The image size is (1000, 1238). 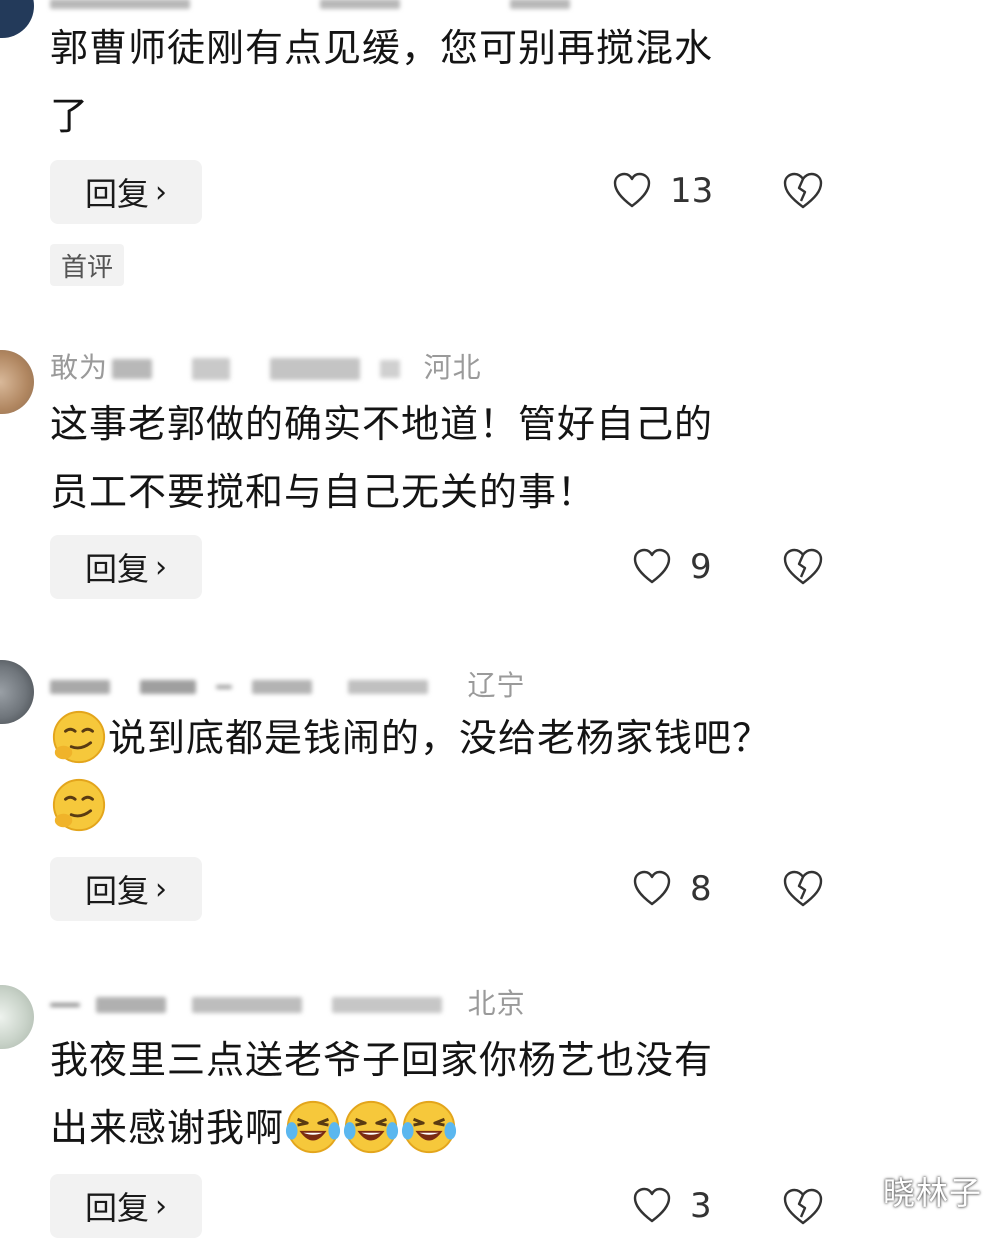 I want to click on comment-meta: 敢为 河北, so click(x=266, y=366).